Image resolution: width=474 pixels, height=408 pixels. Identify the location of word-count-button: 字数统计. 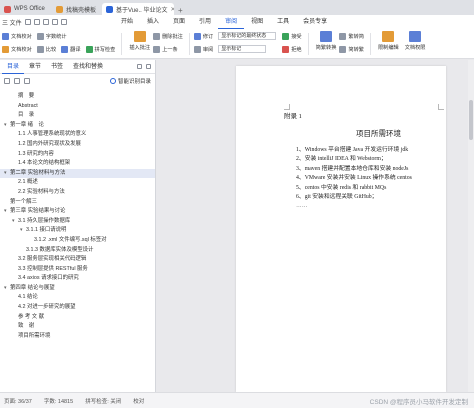
(51, 36).